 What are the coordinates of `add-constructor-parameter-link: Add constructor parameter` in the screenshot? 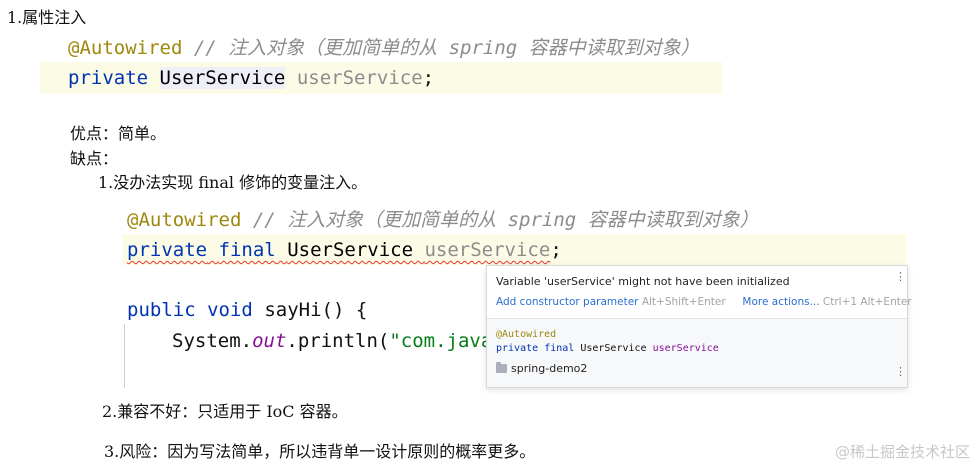 It's located at (567, 302).